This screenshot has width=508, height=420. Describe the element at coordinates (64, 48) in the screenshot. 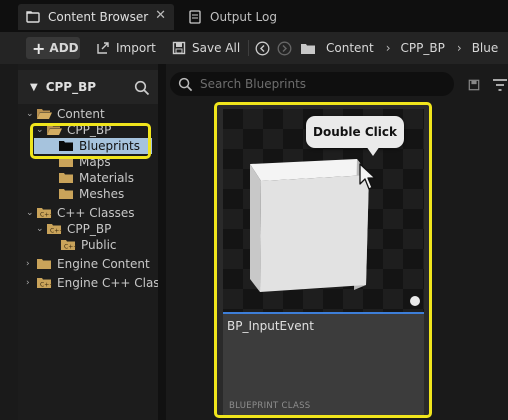

I see `add-label: ADD` at that location.